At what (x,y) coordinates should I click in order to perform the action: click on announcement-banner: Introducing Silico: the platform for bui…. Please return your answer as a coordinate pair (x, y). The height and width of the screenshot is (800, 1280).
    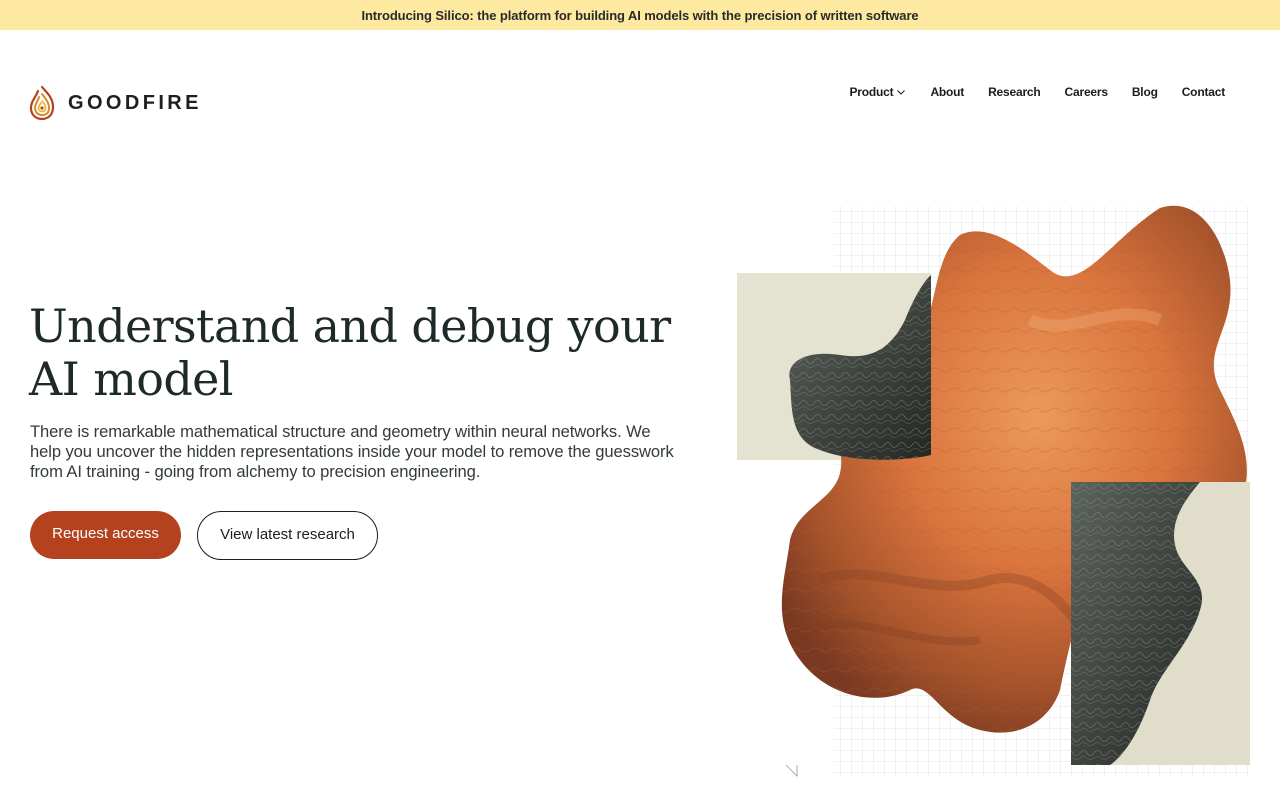
    Looking at the image, I should click on (640, 15).